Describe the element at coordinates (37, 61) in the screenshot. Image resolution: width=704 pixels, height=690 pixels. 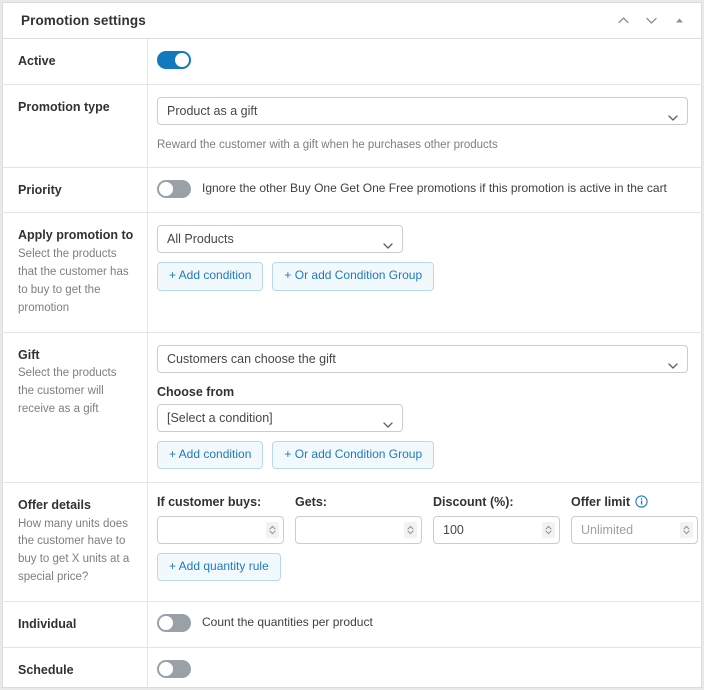
I see `label-active: Active` at that location.